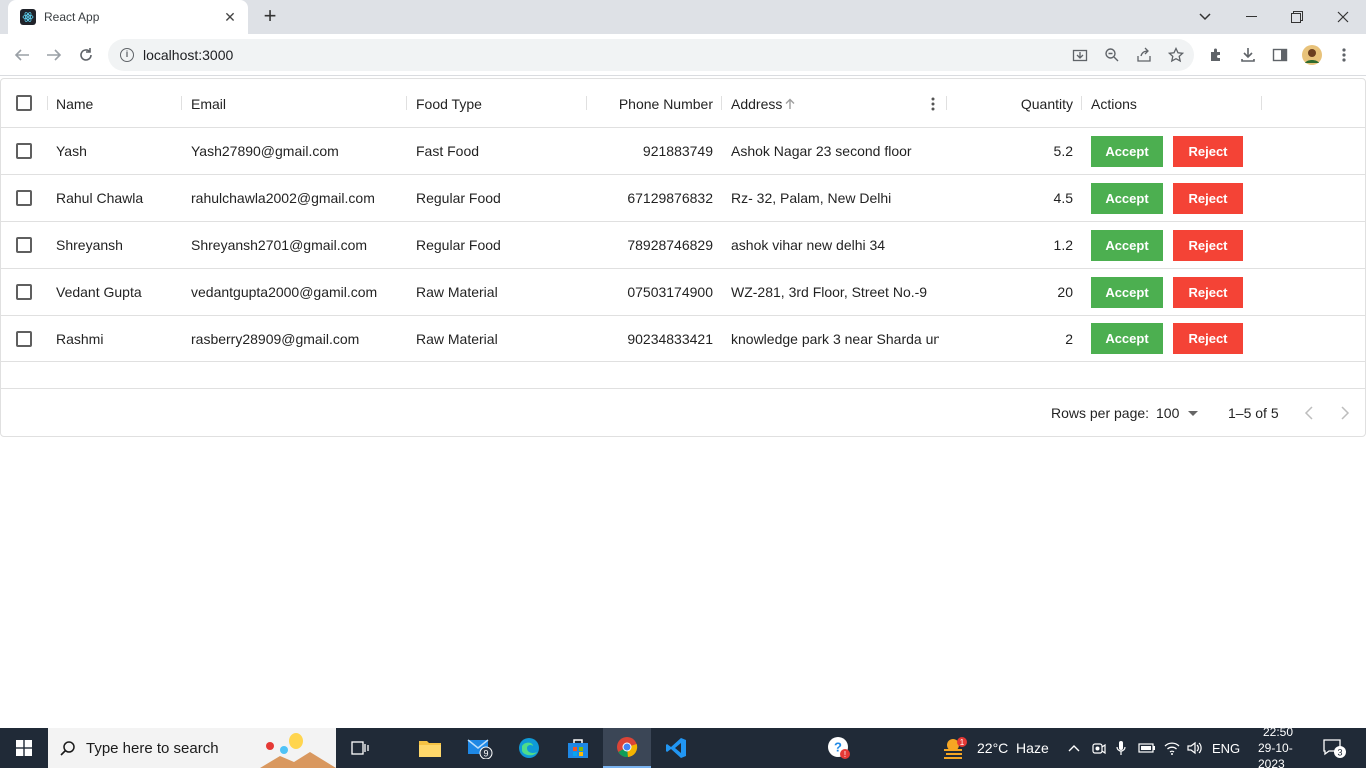 The width and height of the screenshot is (1366, 772). Describe the element at coordinates (1112, 55) in the screenshot. I see `zoom-icon` at that location.